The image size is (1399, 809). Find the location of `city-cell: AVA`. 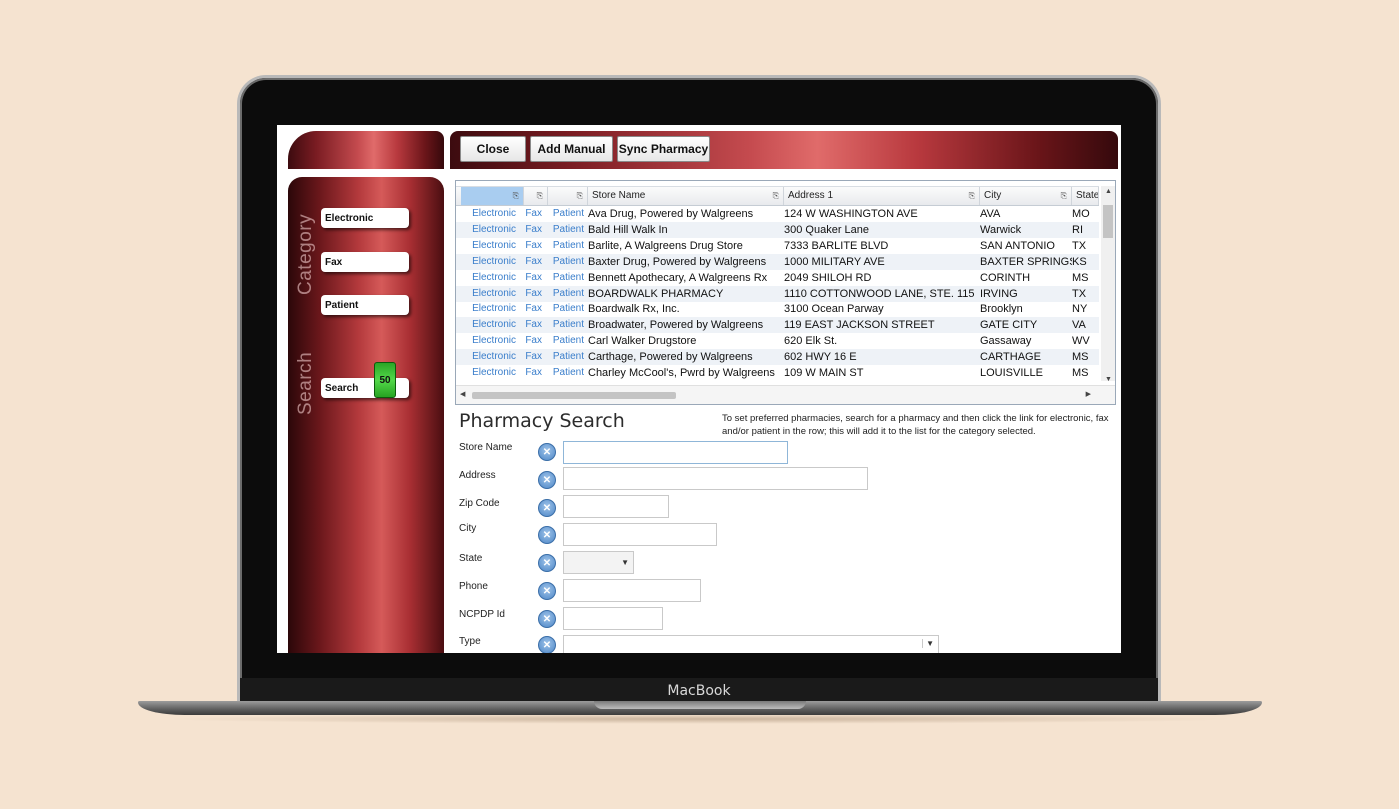

city-cell: AVA is located at coordinates (990, 214).